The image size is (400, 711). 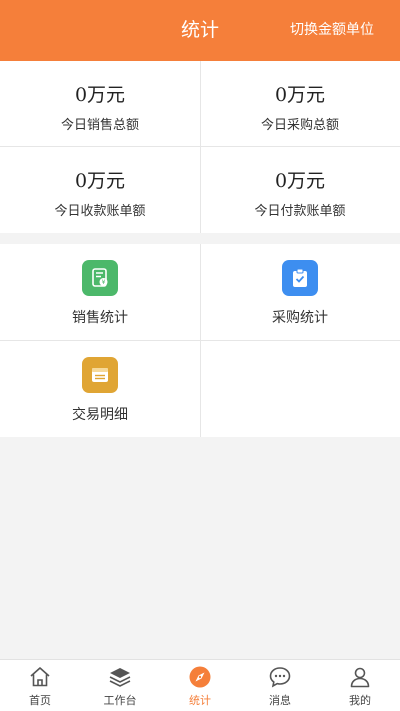 What do you see at coordinates (300, 211) in the screenshot?
I see `stat-label: 今日付款账单额` at bounding box center [300, 211].